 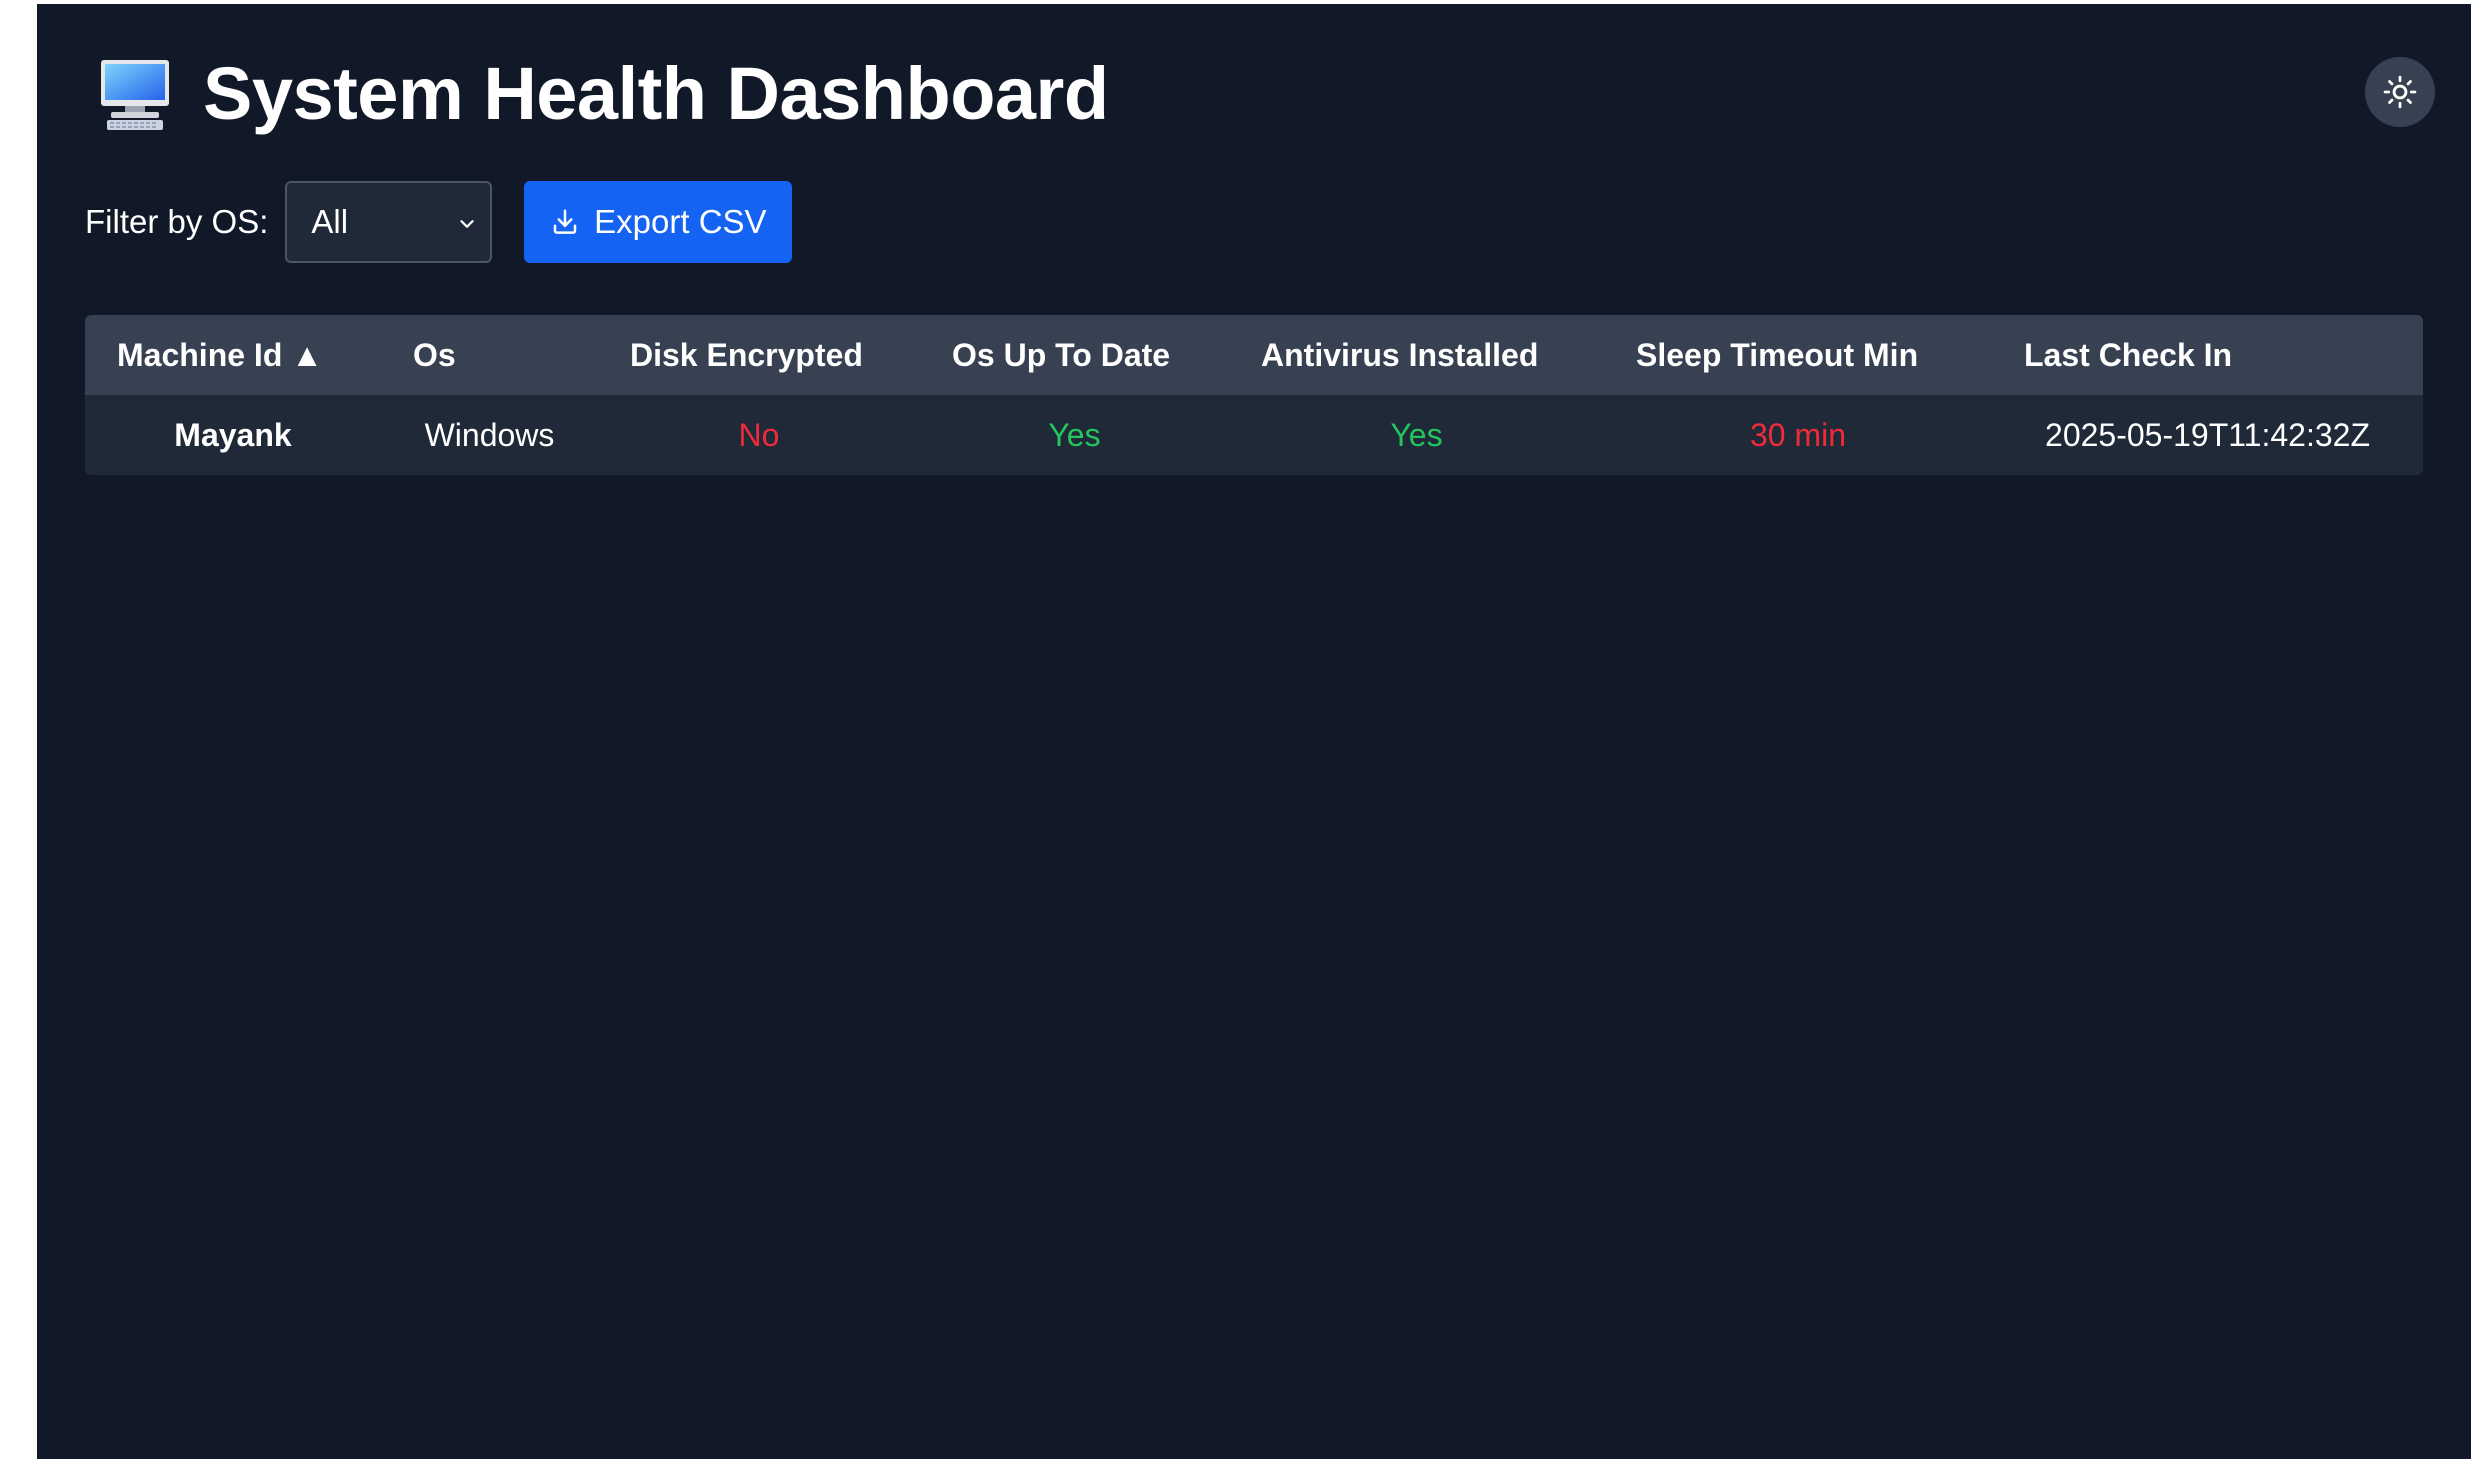 I want to click on export-csv-label: Export CSV, so click(x=680, y=221).